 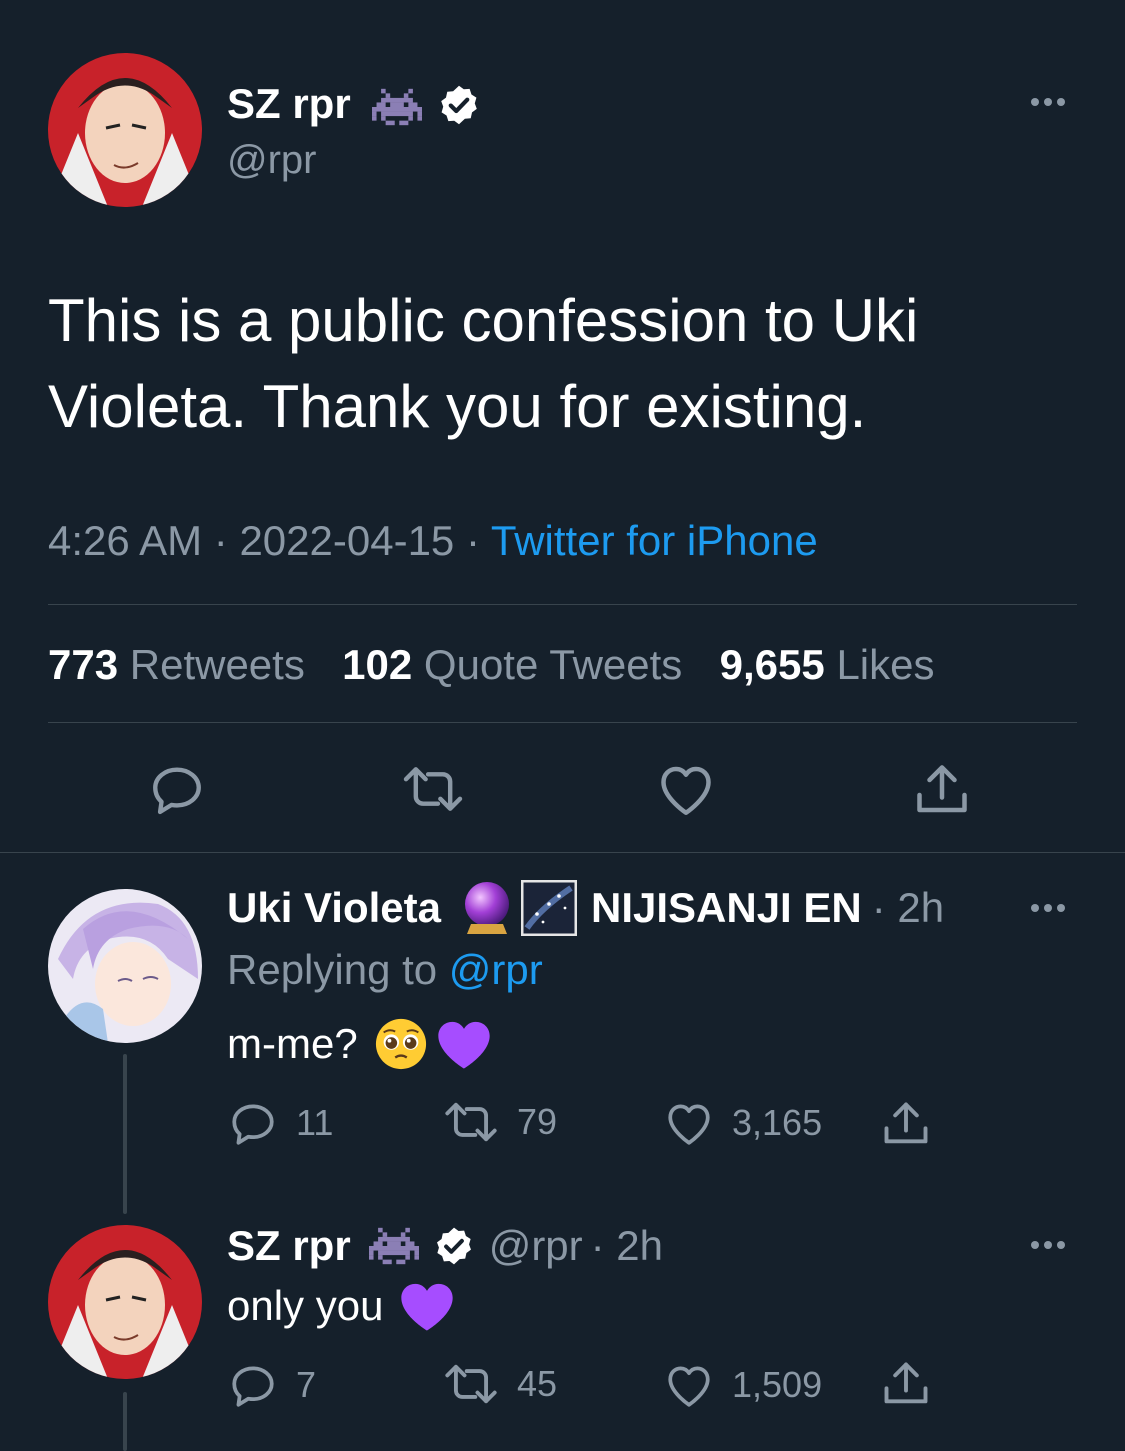 I want to click on reply1-retweet-button: 79, so click(x=500, y=1122).